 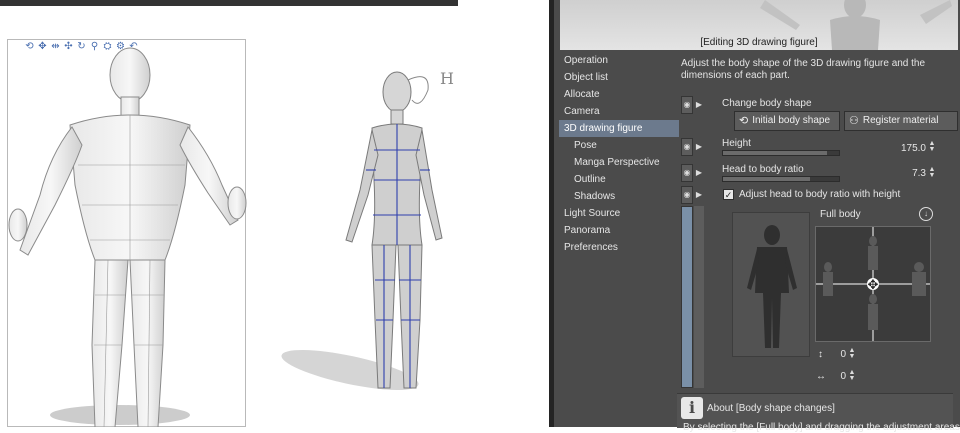 I want to click on info-icon: i, so click(x=692, y=408).